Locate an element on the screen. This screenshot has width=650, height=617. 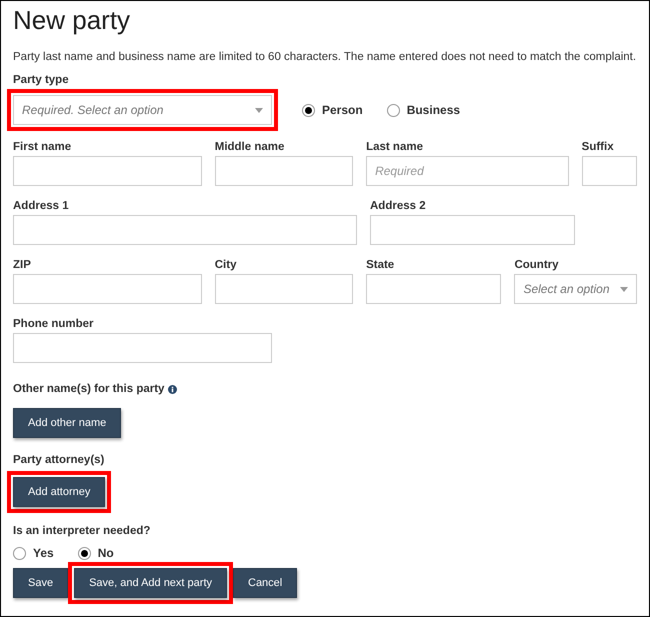
field-label: Party type is located at coordinates (41, 81).